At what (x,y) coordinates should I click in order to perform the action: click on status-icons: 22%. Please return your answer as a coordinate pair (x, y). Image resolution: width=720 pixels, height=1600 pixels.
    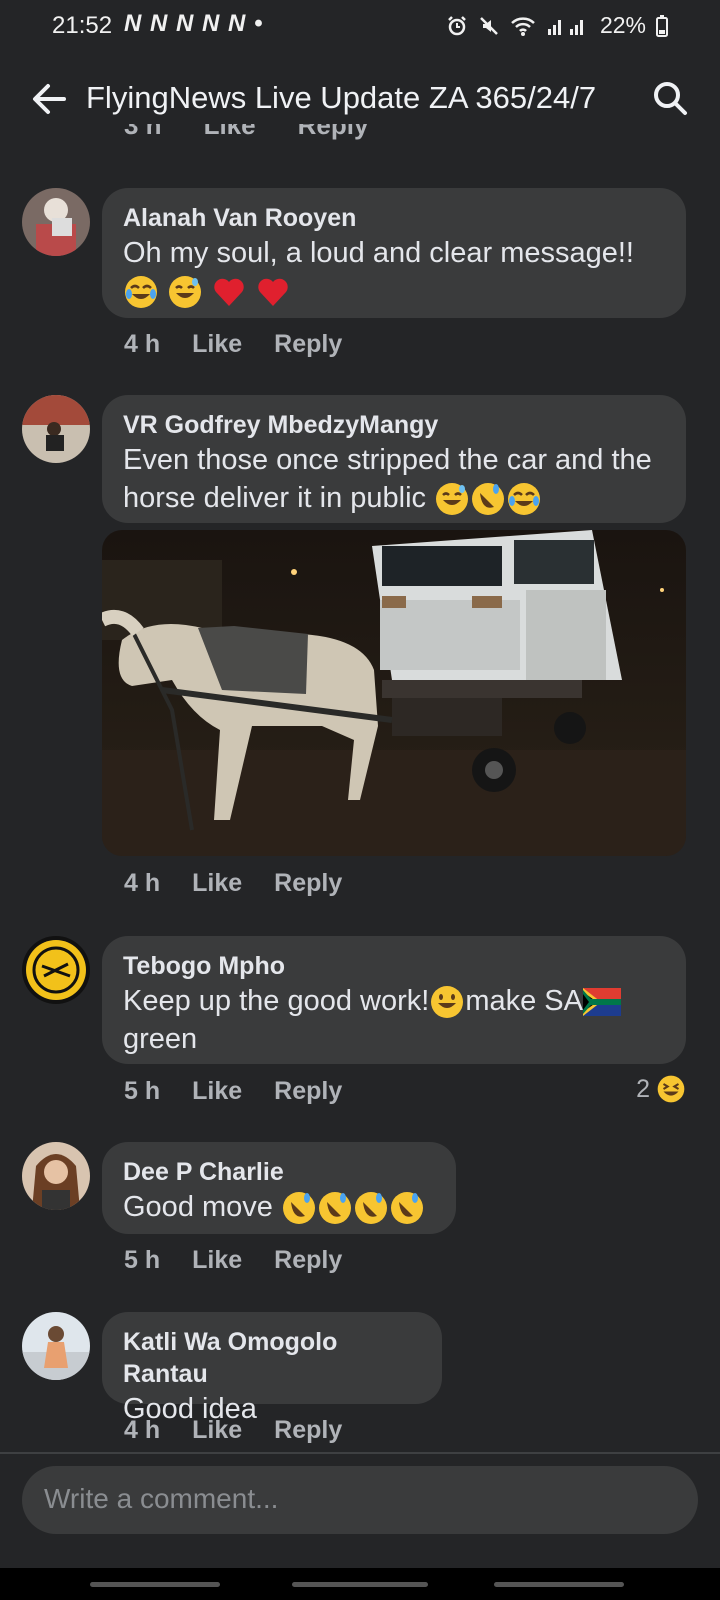
    Looking at the image, I should click on (557, 25).